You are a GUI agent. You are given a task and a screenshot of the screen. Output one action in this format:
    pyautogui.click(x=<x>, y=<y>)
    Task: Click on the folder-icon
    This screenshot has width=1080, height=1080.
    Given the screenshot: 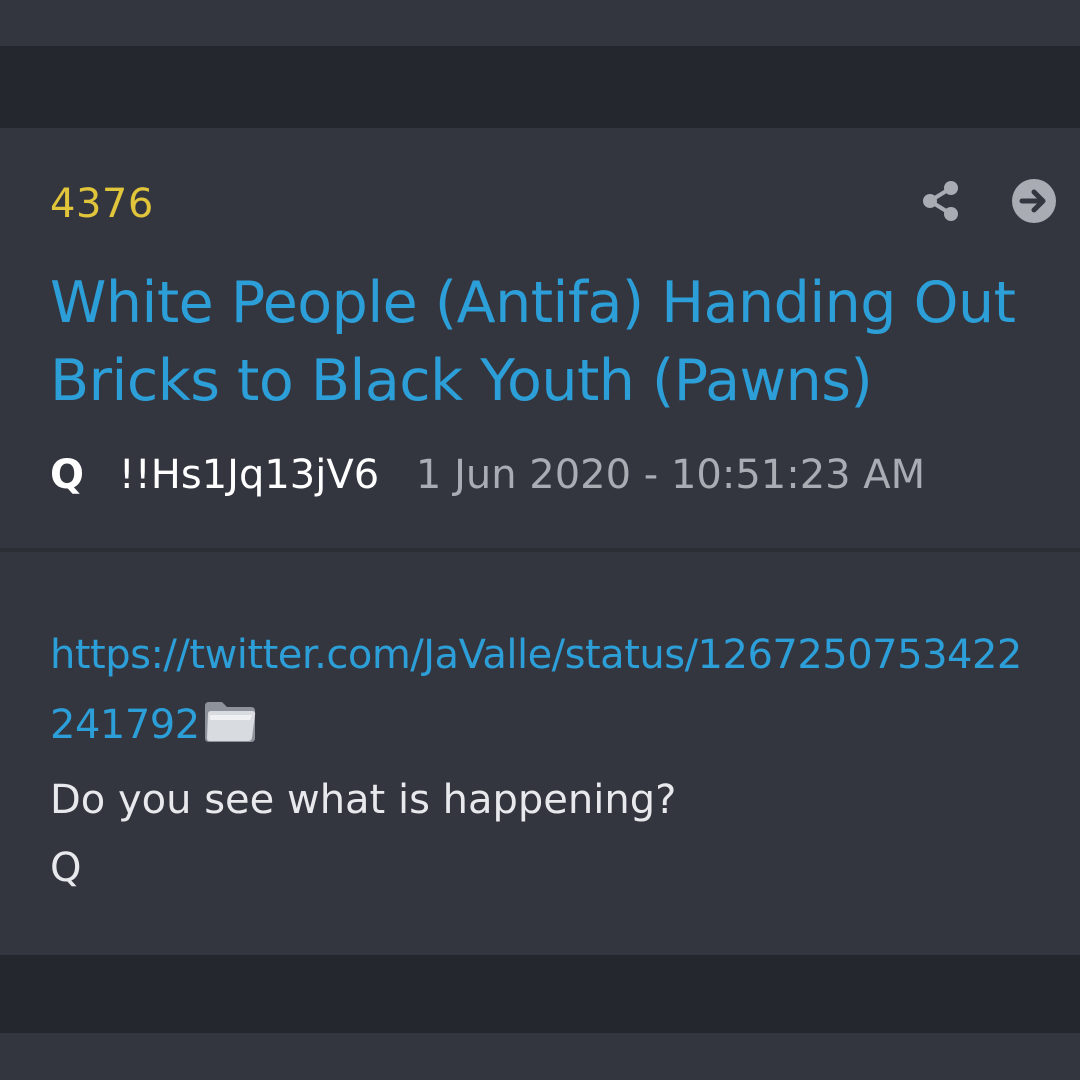 What is the action you would take?
    pyautogui.click(x=230, y=731)
    